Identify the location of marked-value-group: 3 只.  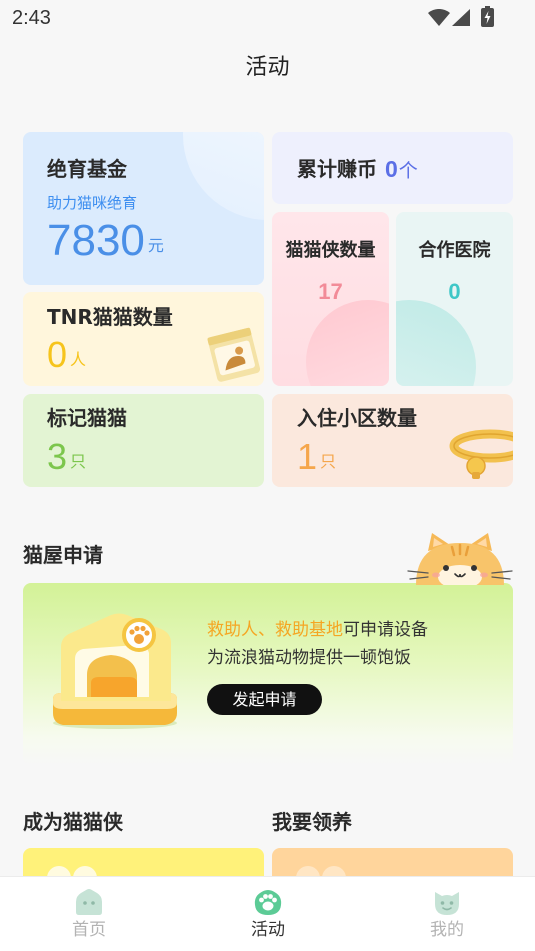
(66, 457).